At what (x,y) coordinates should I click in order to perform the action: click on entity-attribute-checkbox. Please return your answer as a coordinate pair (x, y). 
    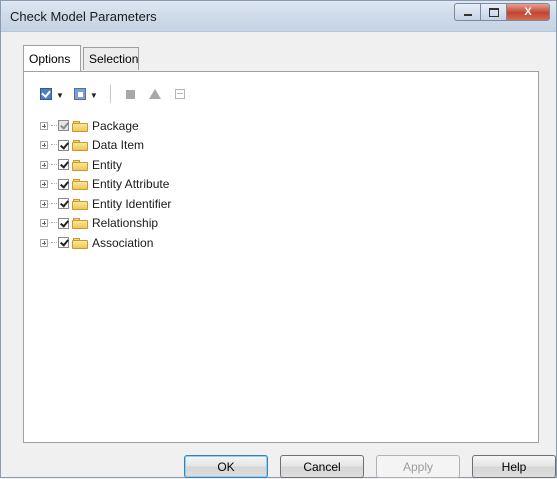
    Looking at the image, I should click on (63, 184).